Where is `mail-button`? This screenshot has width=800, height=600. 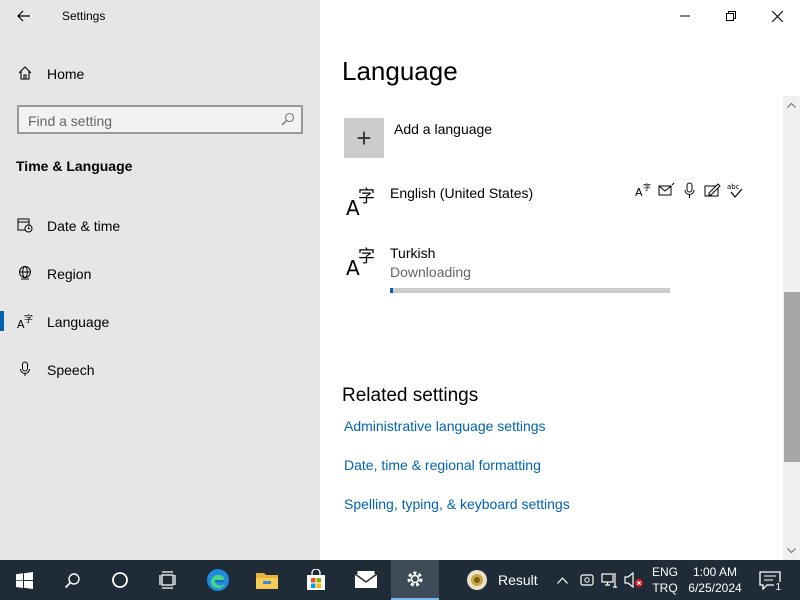
mail-button is located at coordinates (366, 580).